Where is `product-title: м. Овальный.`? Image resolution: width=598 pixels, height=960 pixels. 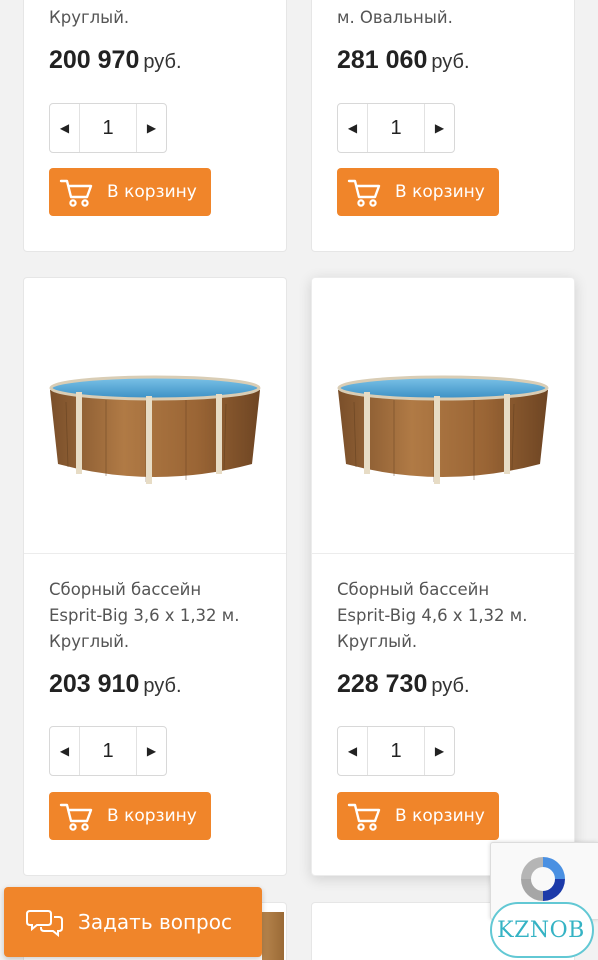
product-title: м. Овальный. is located at coordinates (452, 18).